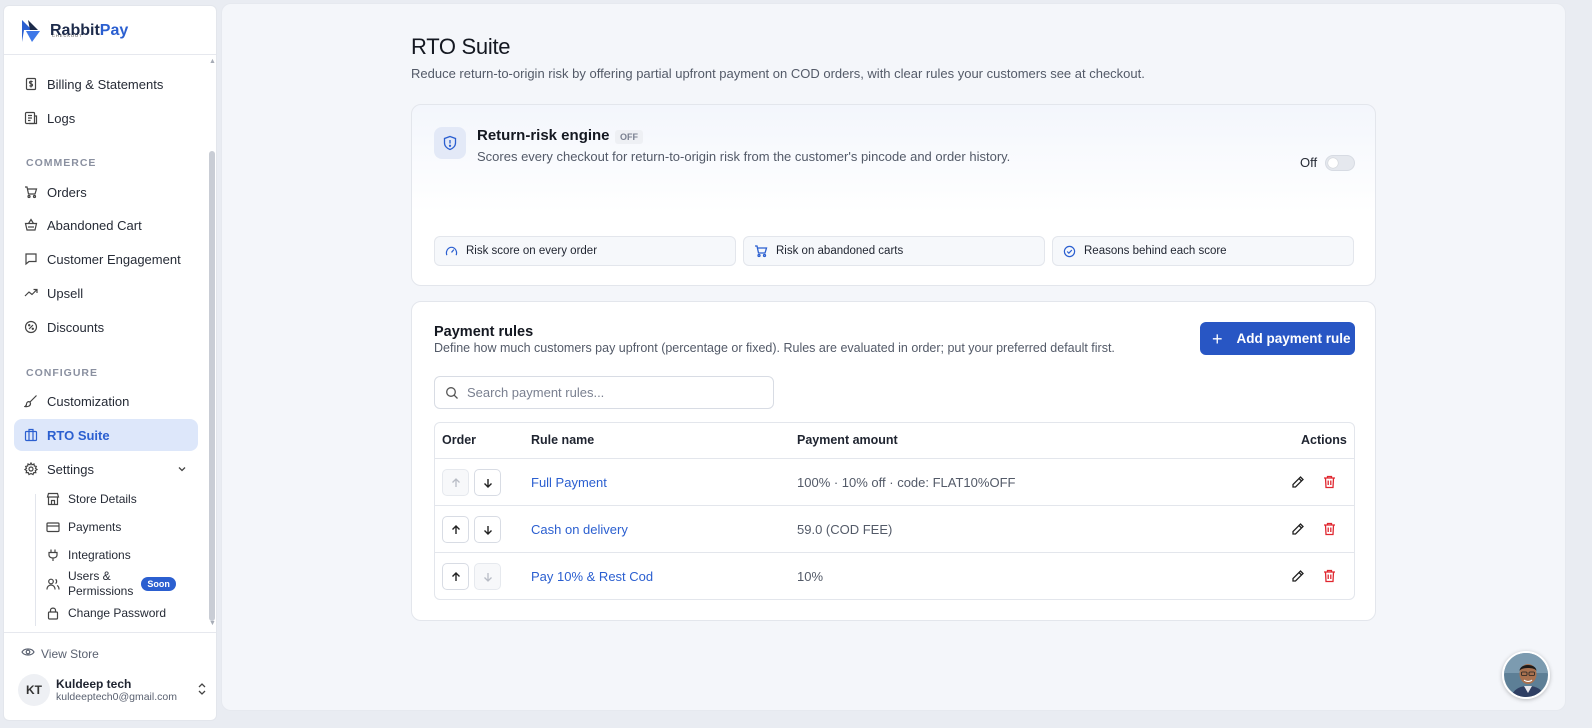 This screenshot has width=1592, height=728. Describe the element at coordinates (894, 575) in the screenshot. I see `table-row: Pay 10% & Rest Cod 10%` at that location.